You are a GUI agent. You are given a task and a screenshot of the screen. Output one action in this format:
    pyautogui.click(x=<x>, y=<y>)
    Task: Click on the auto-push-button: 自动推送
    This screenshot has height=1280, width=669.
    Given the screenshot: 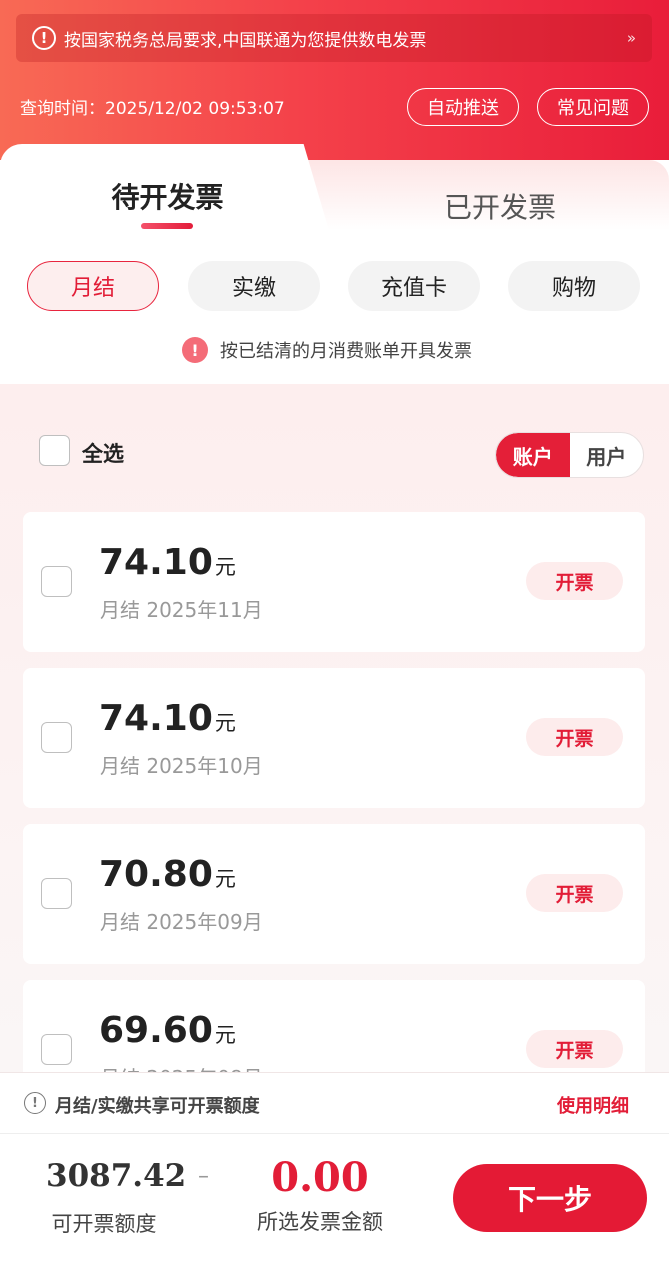 What is the action you would take?
    pyautogui.click(x=463, y=107)
    